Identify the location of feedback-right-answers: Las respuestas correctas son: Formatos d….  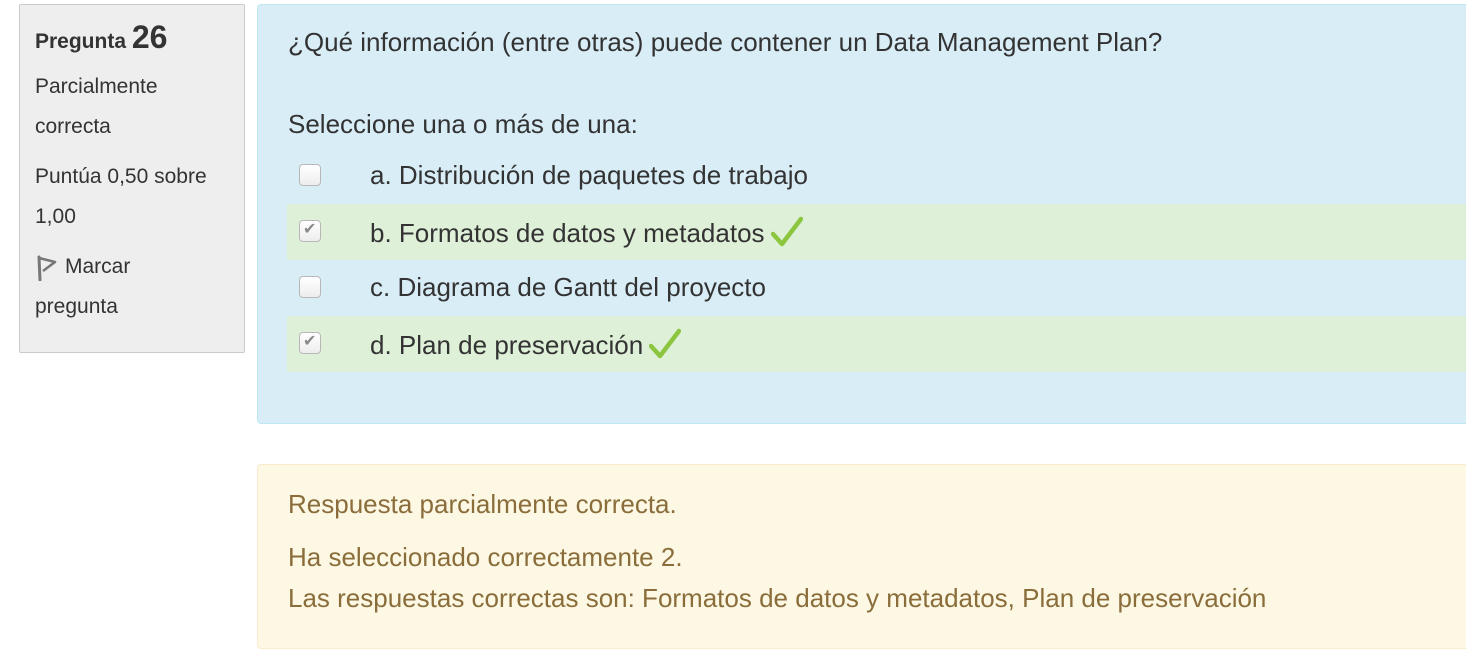
(777, 598).